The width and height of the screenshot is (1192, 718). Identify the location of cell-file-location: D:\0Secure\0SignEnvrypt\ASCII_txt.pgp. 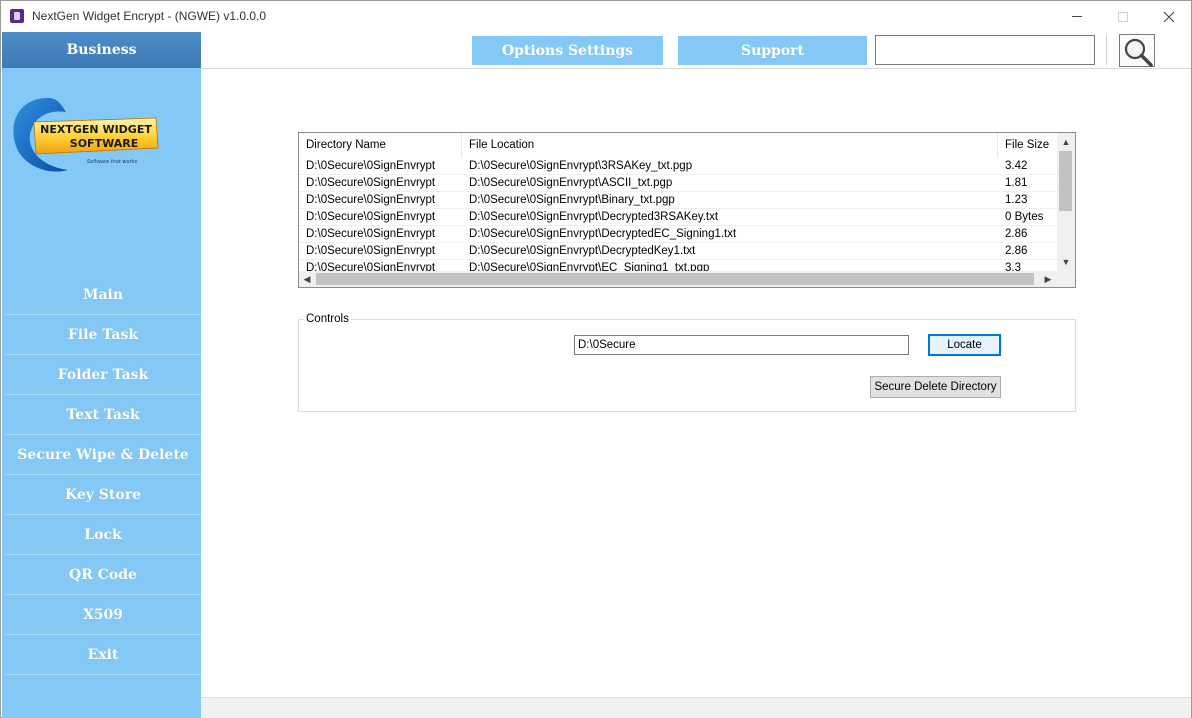
(571, 183).